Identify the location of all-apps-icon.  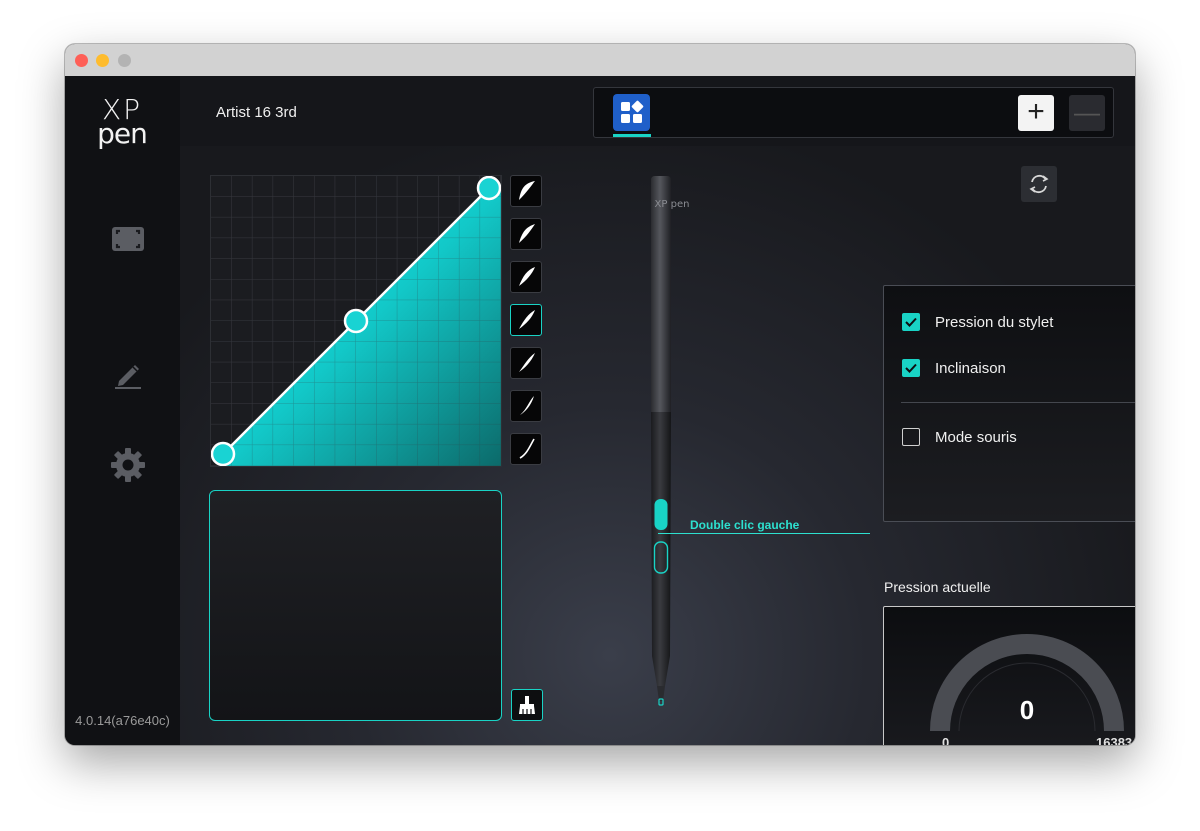
(632, 111).